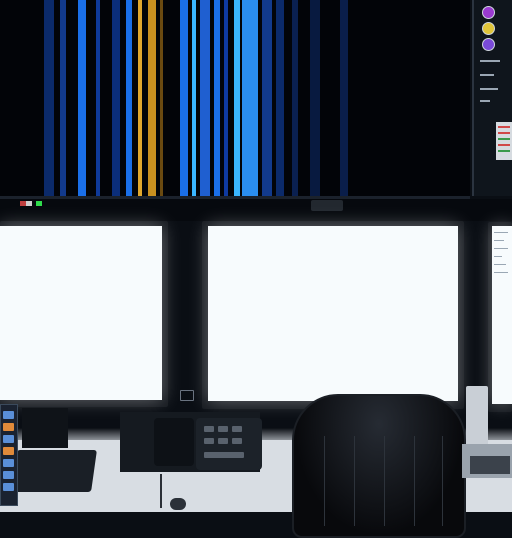  What do you see at coordinates (492, 98) in the screenshot?
I see `side-panel-monitor` at bounding box center [492, 98].